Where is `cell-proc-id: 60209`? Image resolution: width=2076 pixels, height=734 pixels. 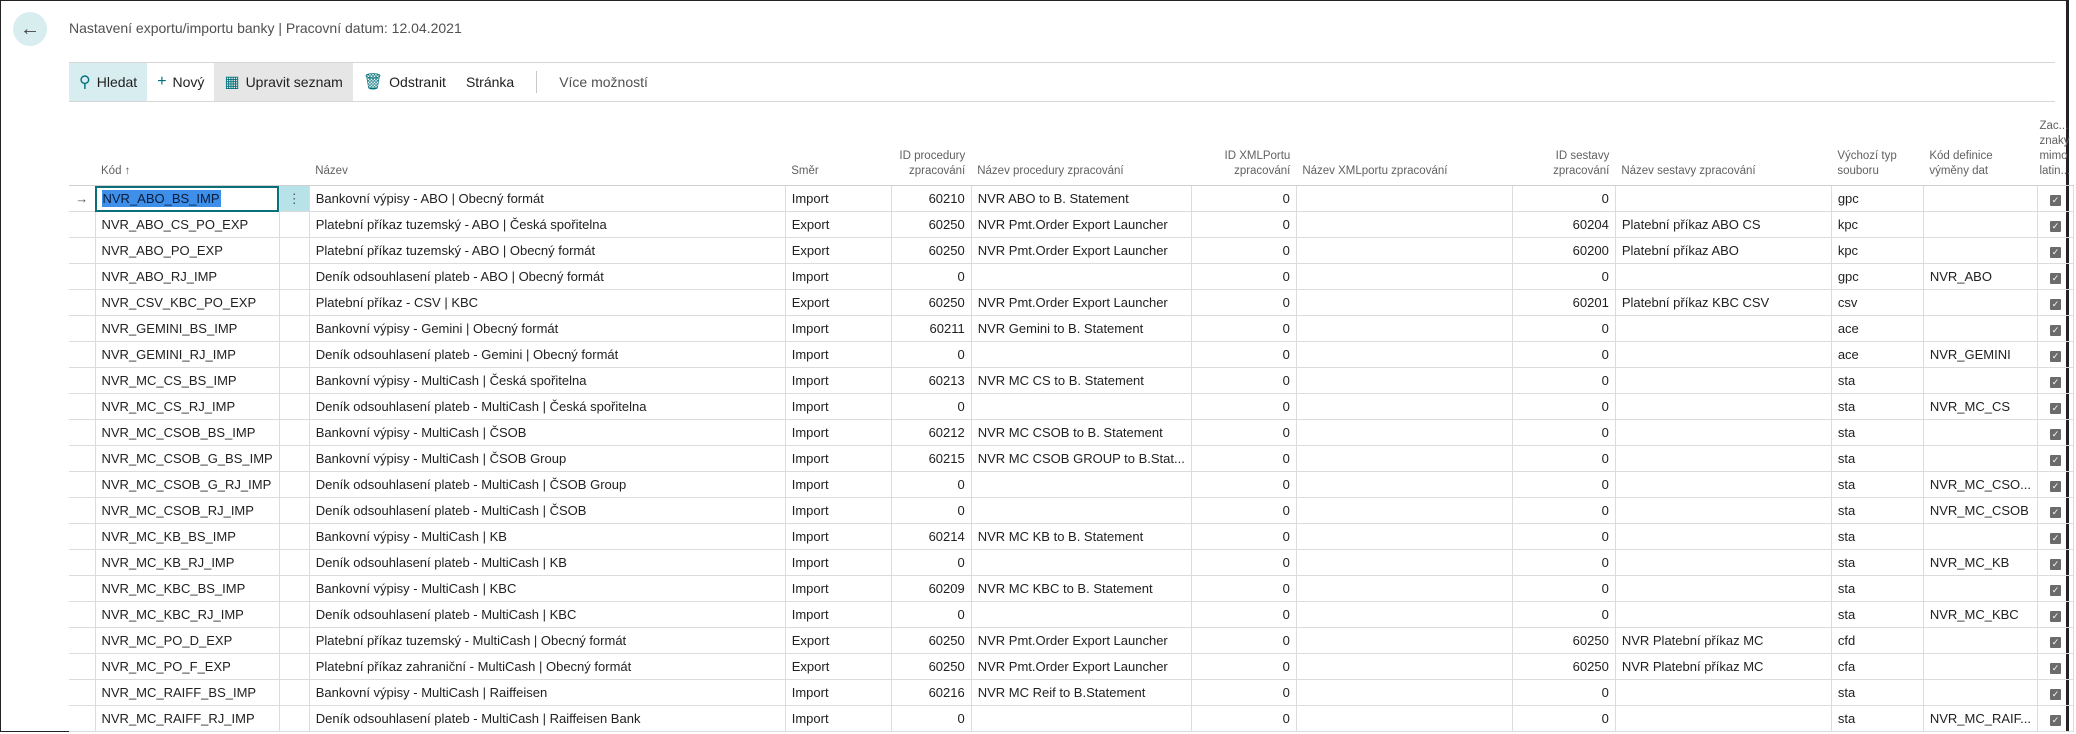 cell-proc-id: 60209 is located at coordinates (931, 588).